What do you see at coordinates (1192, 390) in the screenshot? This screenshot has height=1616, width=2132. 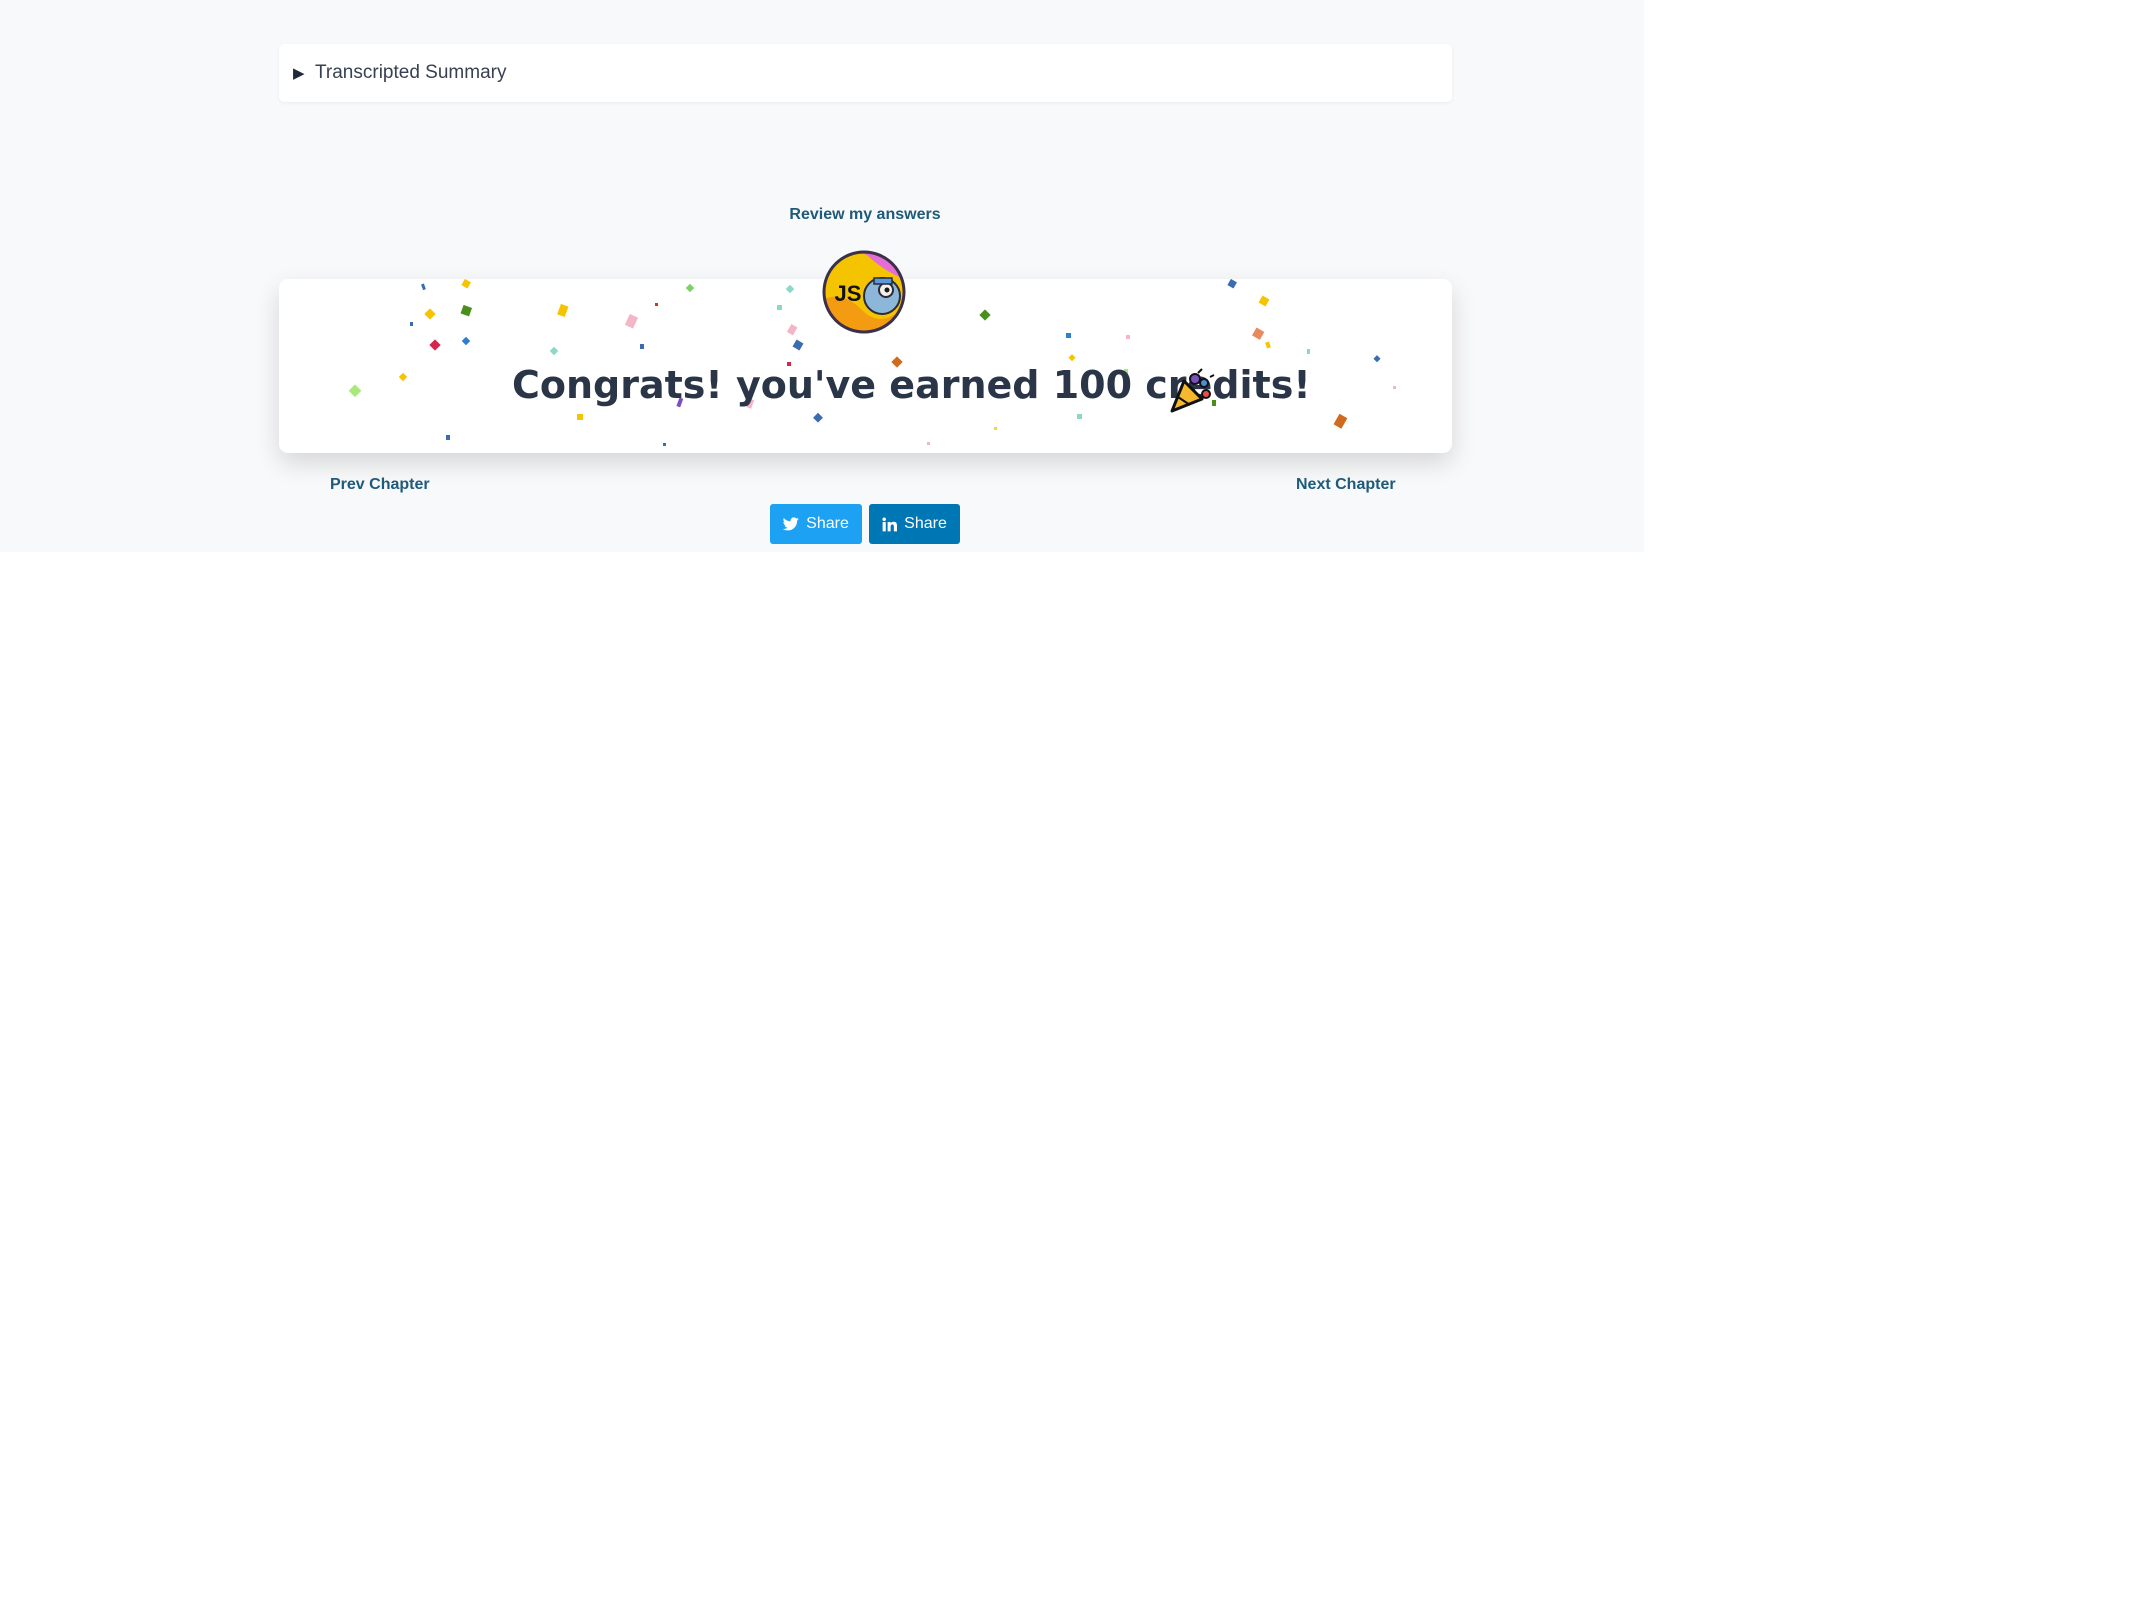 I see `party-popper-icon` at bounding box center [1192, 390].